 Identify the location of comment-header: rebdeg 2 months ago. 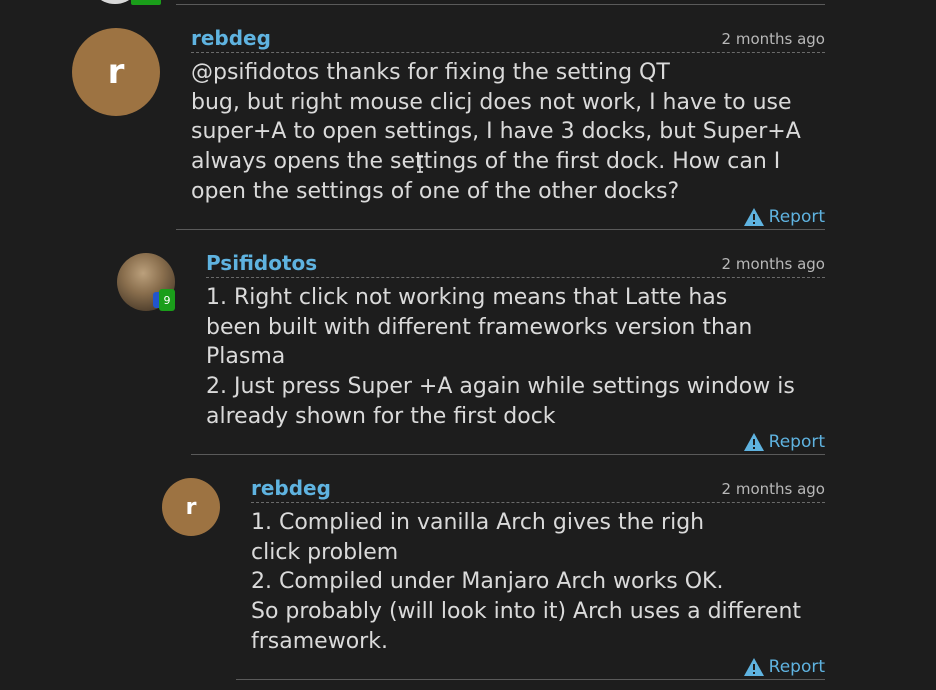
(538, 489).